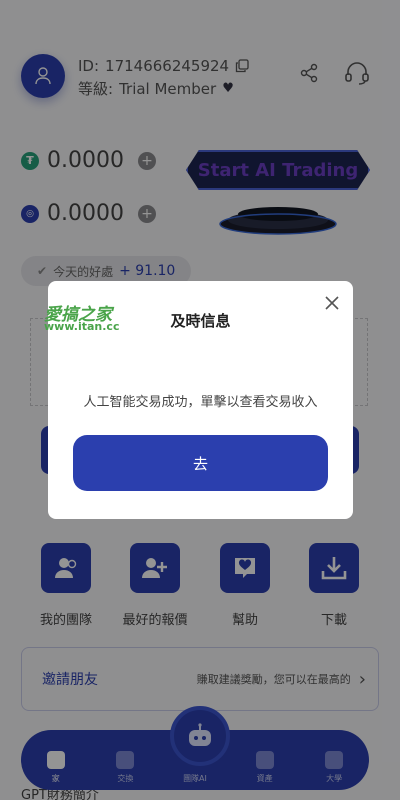 This screenshot has height=800, width=400. Describe the element at coordinates (200, 402) in the screenshot. I see `modal-message: 人工智能交易成功，單擊以查看交易收入` at that location.